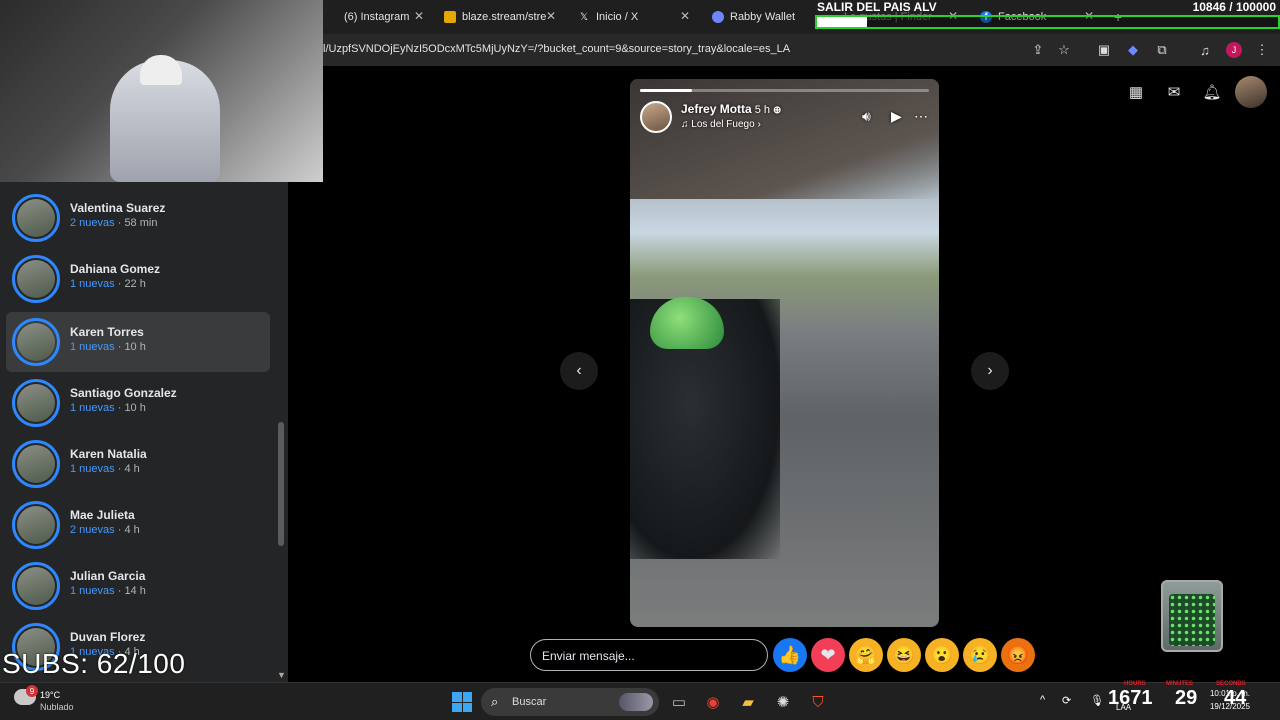 Image resolution: width=1280 pixels, height=720 pixels. Describe the element at coordinates (462, 702) in the screenshot. I see `windows-start-icon` at that location.